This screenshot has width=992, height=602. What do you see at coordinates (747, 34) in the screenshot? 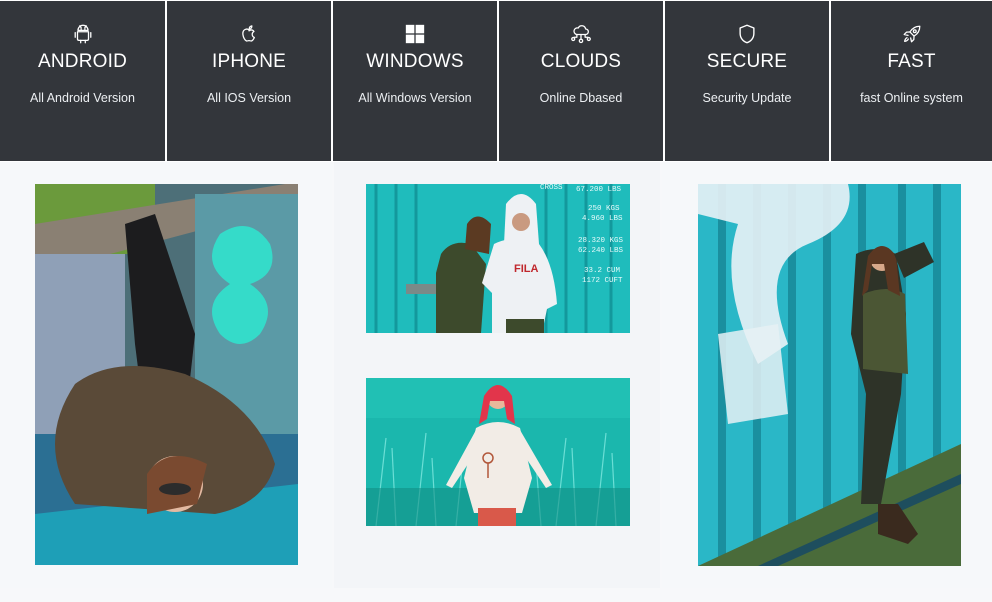
I see `shield-icon` at bounding box center [747, 34].